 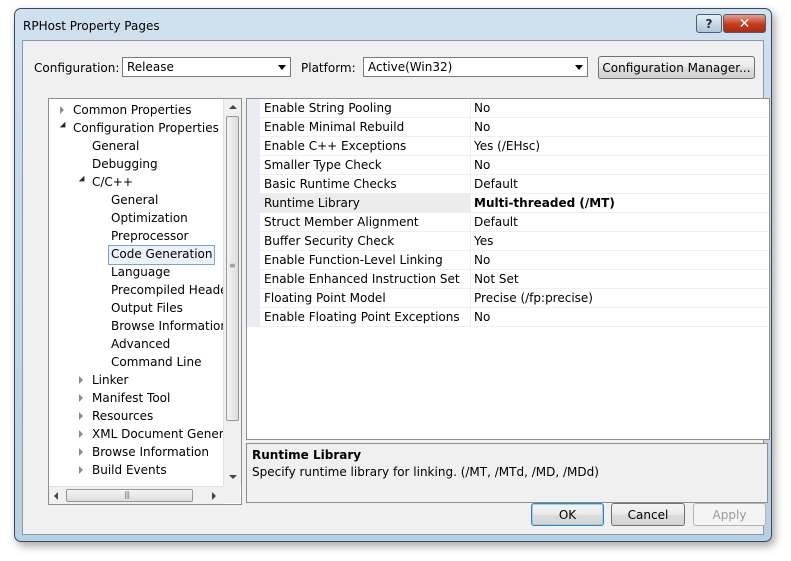 What do you see at coordinates (533, 298) in the screenshot?
I see `property-value: Precise (/fp:precise)` at bounding box center [533, 298].